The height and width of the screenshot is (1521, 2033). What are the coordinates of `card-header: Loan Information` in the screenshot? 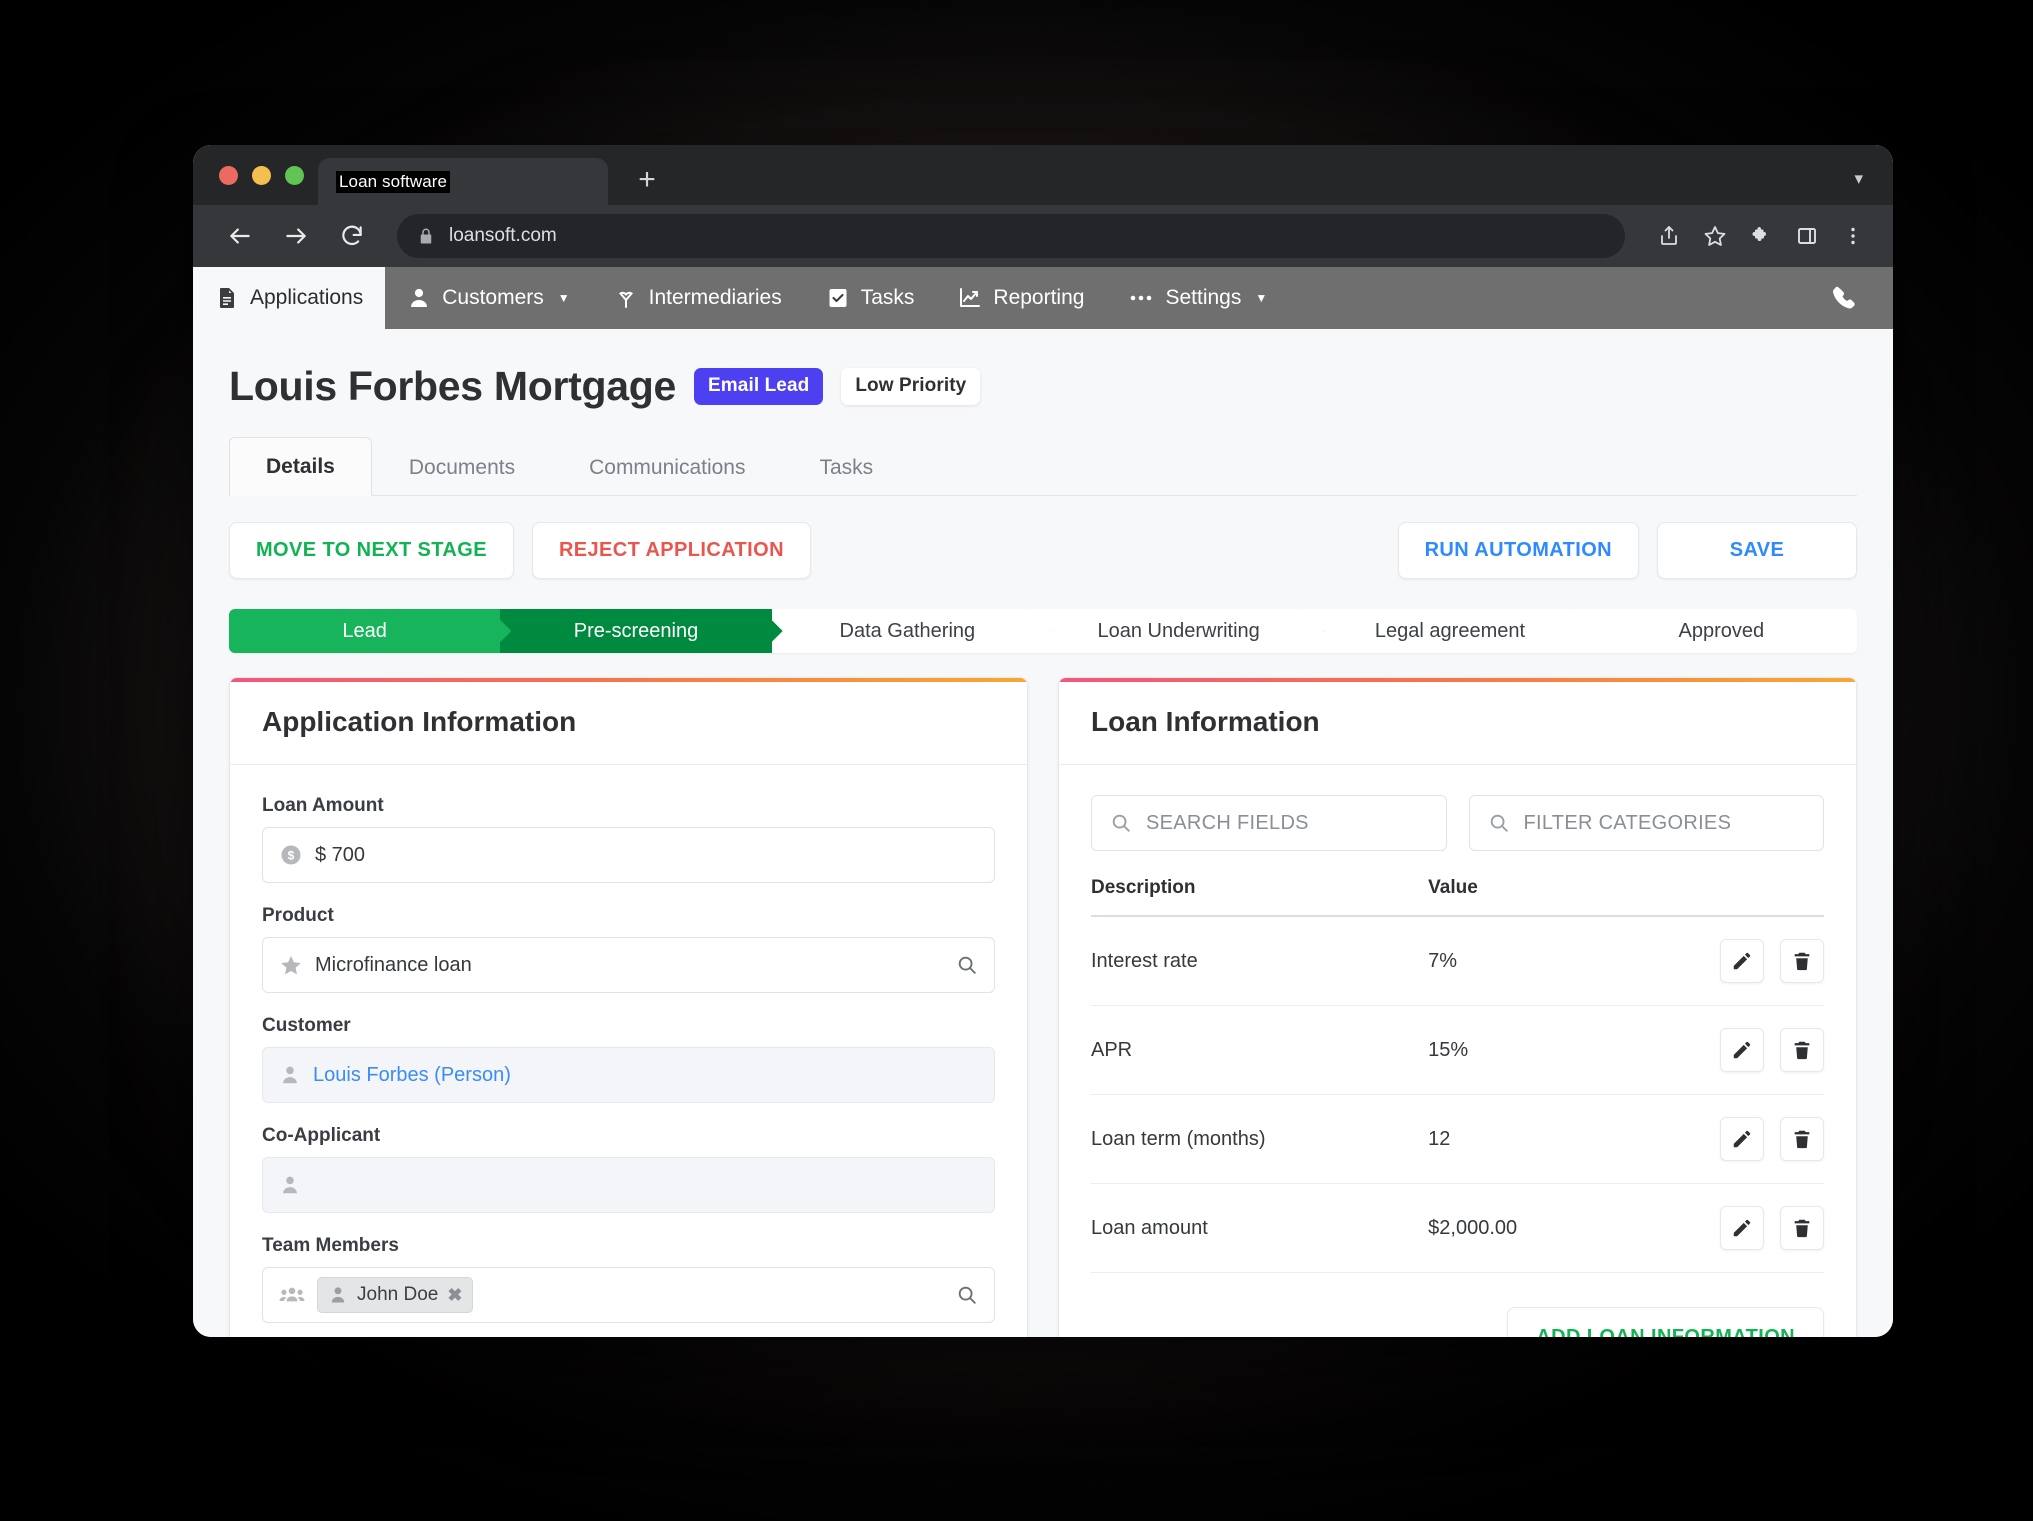 It's located at (1457, 721).